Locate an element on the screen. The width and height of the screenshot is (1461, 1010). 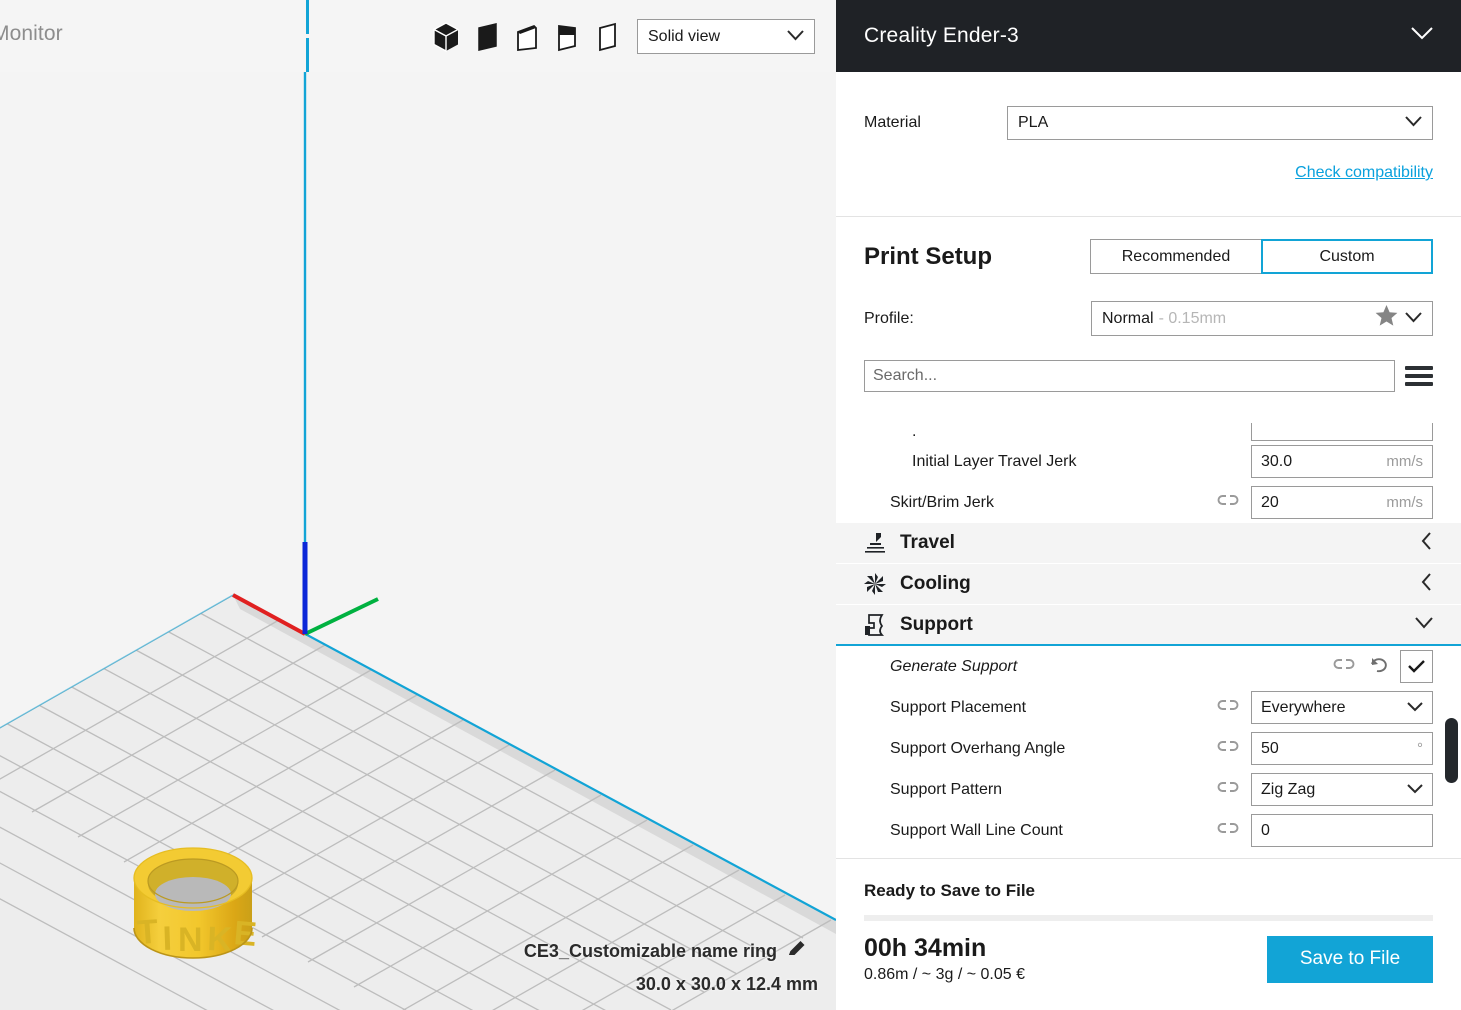
setting-row-clipped: . is located at coordinates (1148, 432).